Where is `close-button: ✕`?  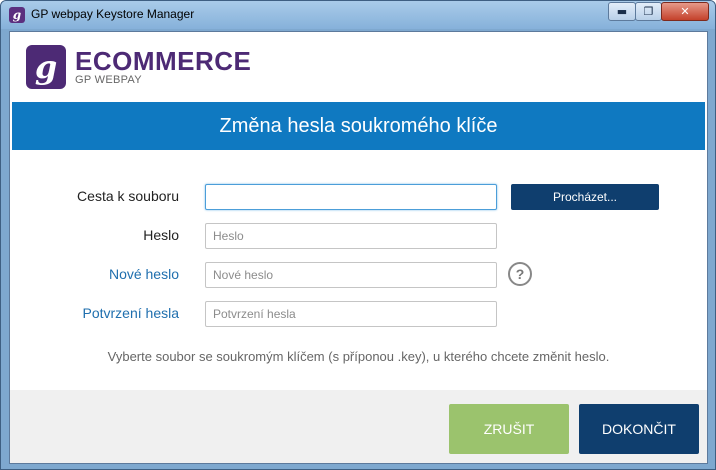
close-button: ✕ is located at coordinates (685, 11).